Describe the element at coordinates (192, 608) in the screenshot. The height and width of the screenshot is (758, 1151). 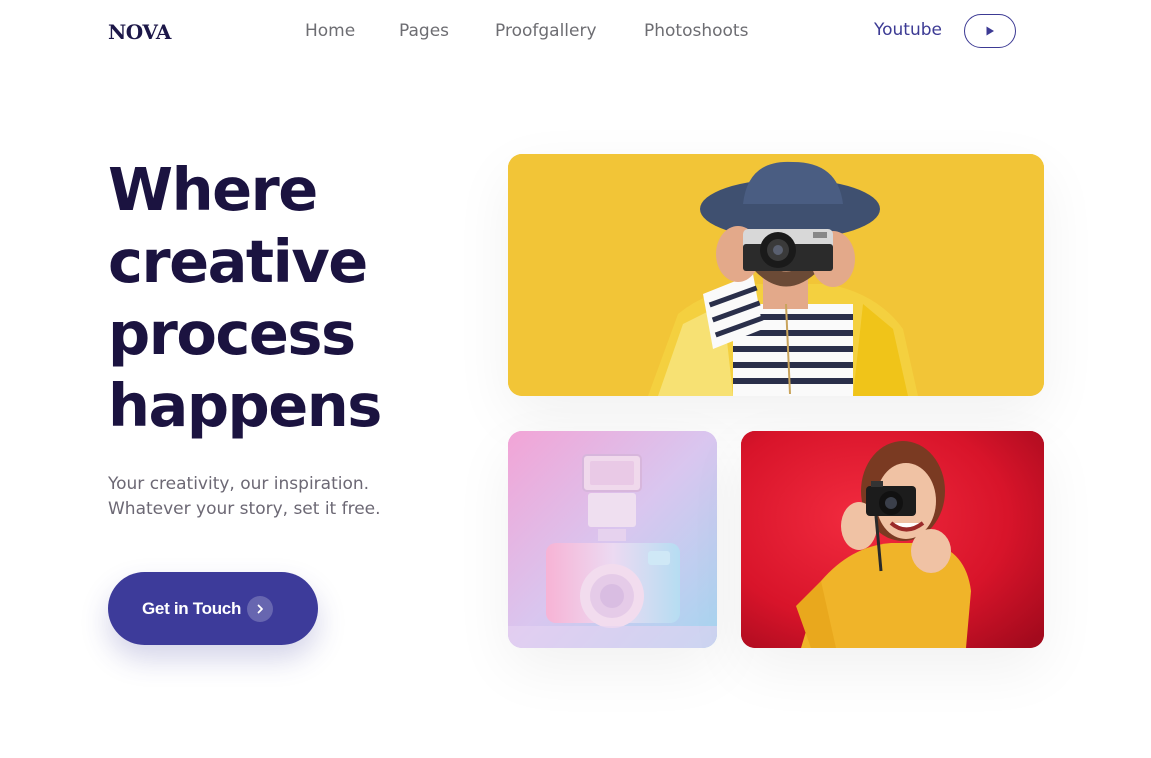
I see `cta-label: Get in Touch` at that location.